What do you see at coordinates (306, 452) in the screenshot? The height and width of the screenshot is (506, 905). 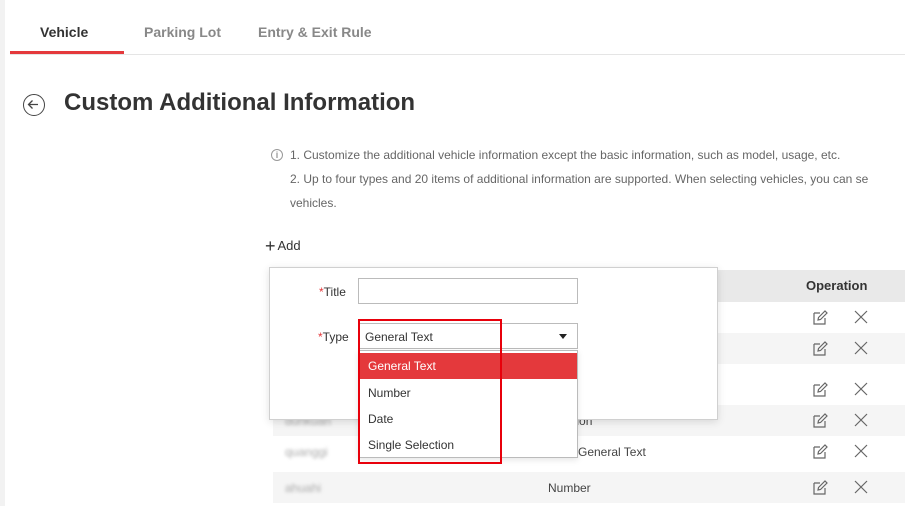 I see `row-name: quanggi` at bounding box center [306, 452].